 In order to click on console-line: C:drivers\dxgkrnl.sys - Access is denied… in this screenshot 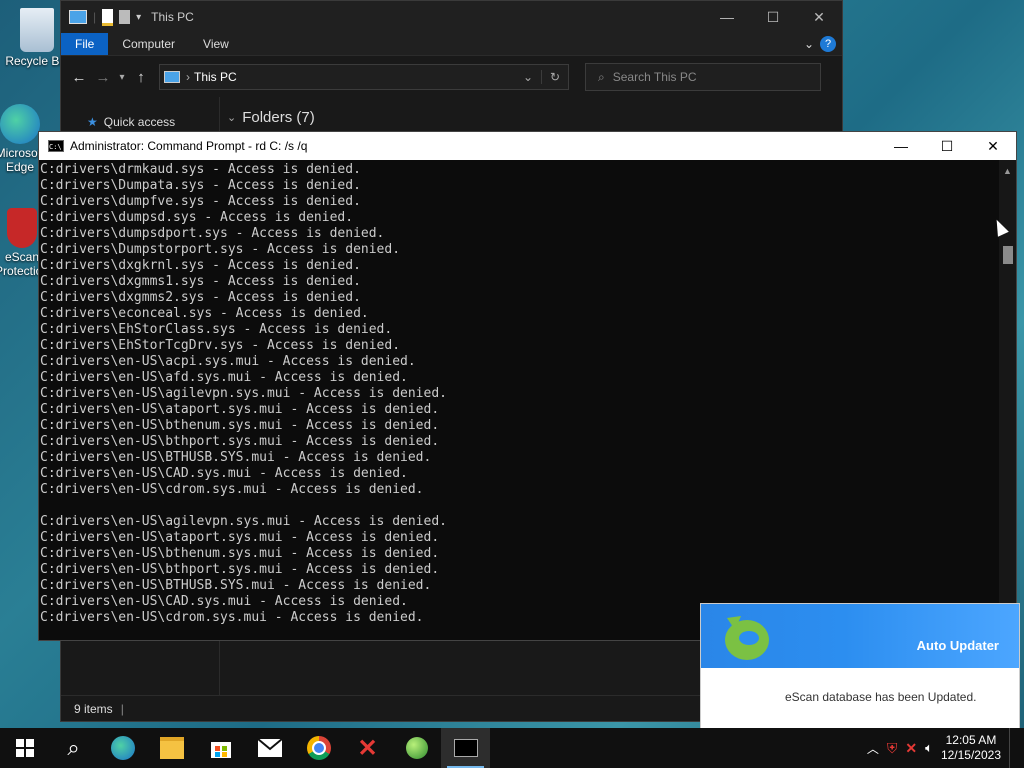, I will do `click(200, 265)`.